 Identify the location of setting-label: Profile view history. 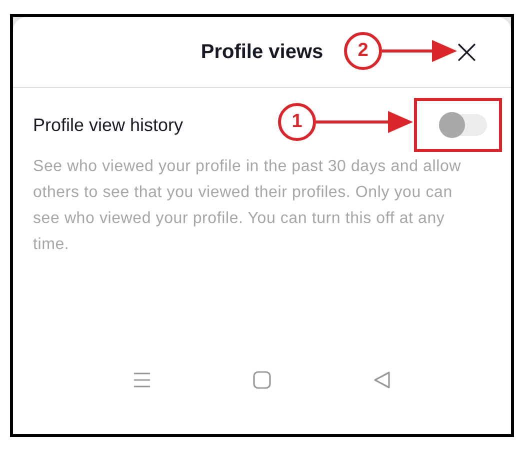
(108, 125).